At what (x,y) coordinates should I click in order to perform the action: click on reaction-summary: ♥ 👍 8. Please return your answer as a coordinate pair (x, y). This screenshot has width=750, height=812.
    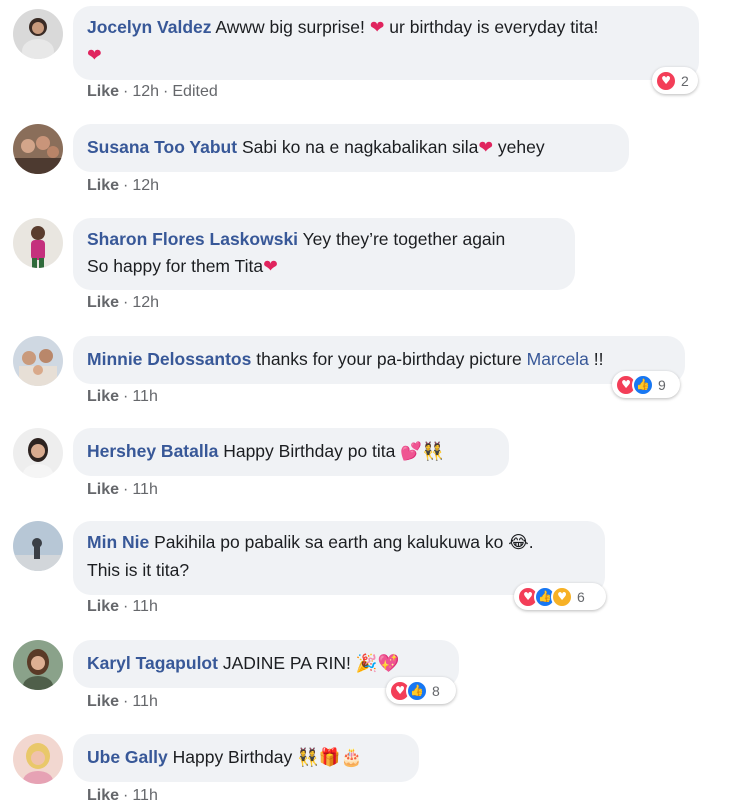
    Looking at the image, I should click on (421, 690).